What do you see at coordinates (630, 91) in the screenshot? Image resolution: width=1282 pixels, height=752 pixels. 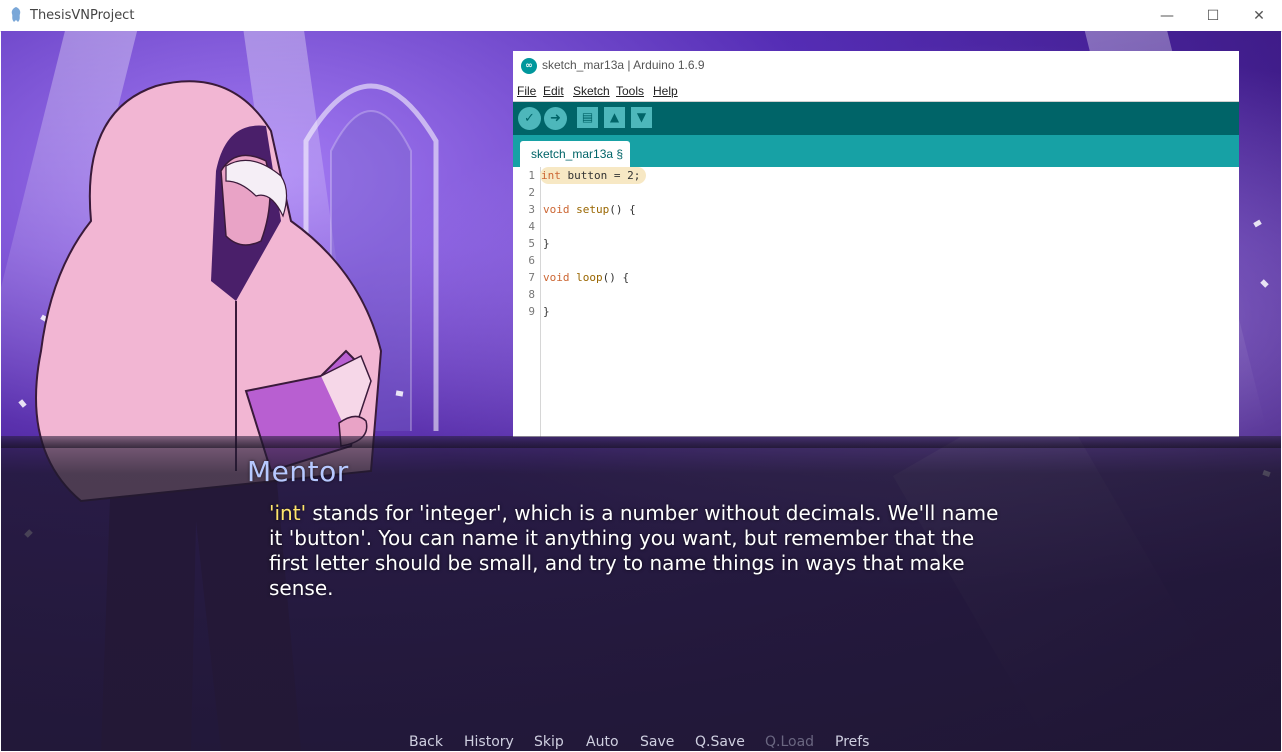 I see `menu-tools: Tools` at bounding box center [630, 91].